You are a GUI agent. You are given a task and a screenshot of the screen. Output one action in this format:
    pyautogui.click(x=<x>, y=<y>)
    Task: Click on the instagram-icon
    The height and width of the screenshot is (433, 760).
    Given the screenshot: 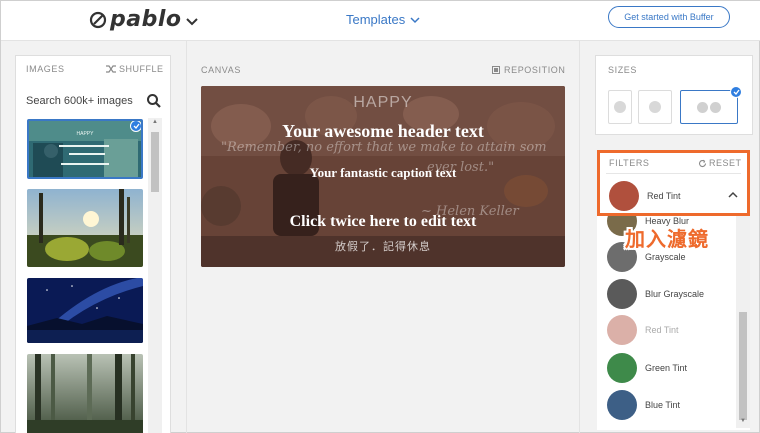 What is the action you would take?
    pyautogui.click(x=655, y=107)
    